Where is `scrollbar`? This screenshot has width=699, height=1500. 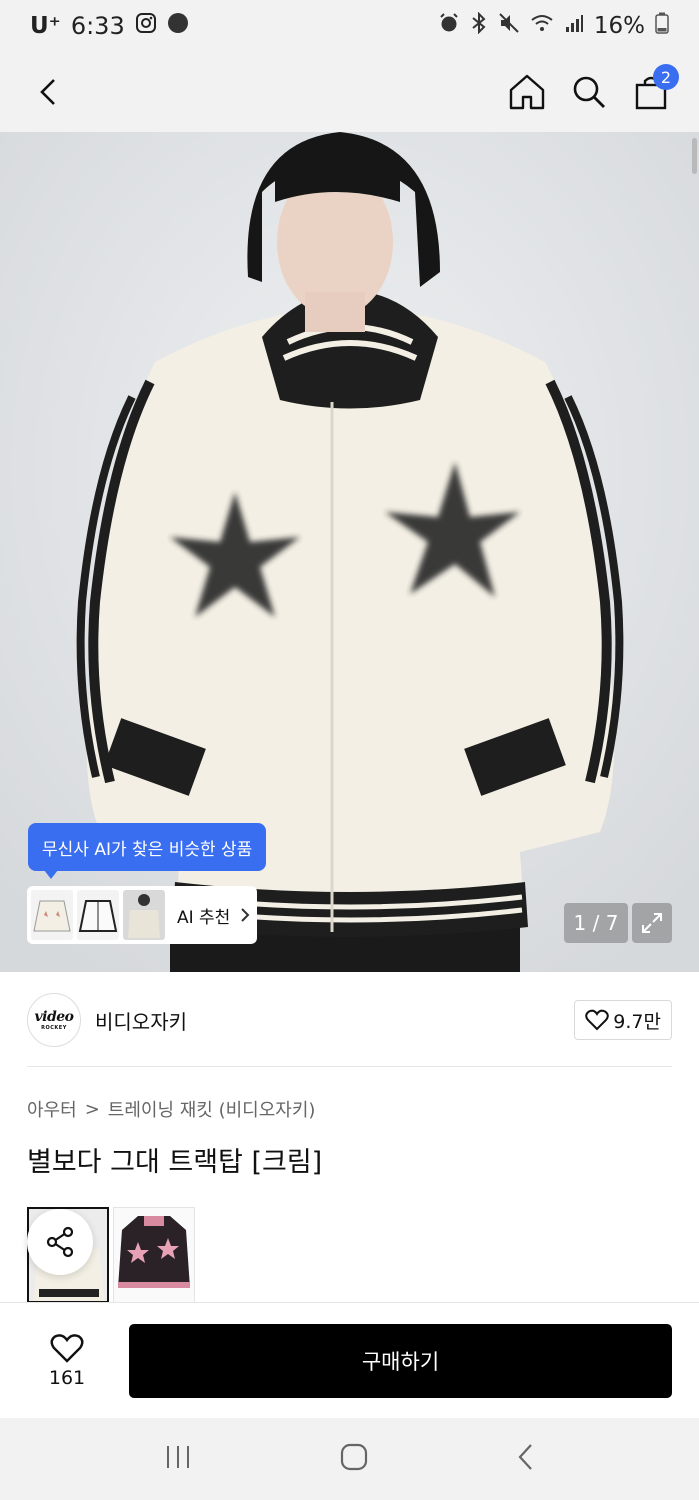 scrollbar is located at coordinates (694, 156).